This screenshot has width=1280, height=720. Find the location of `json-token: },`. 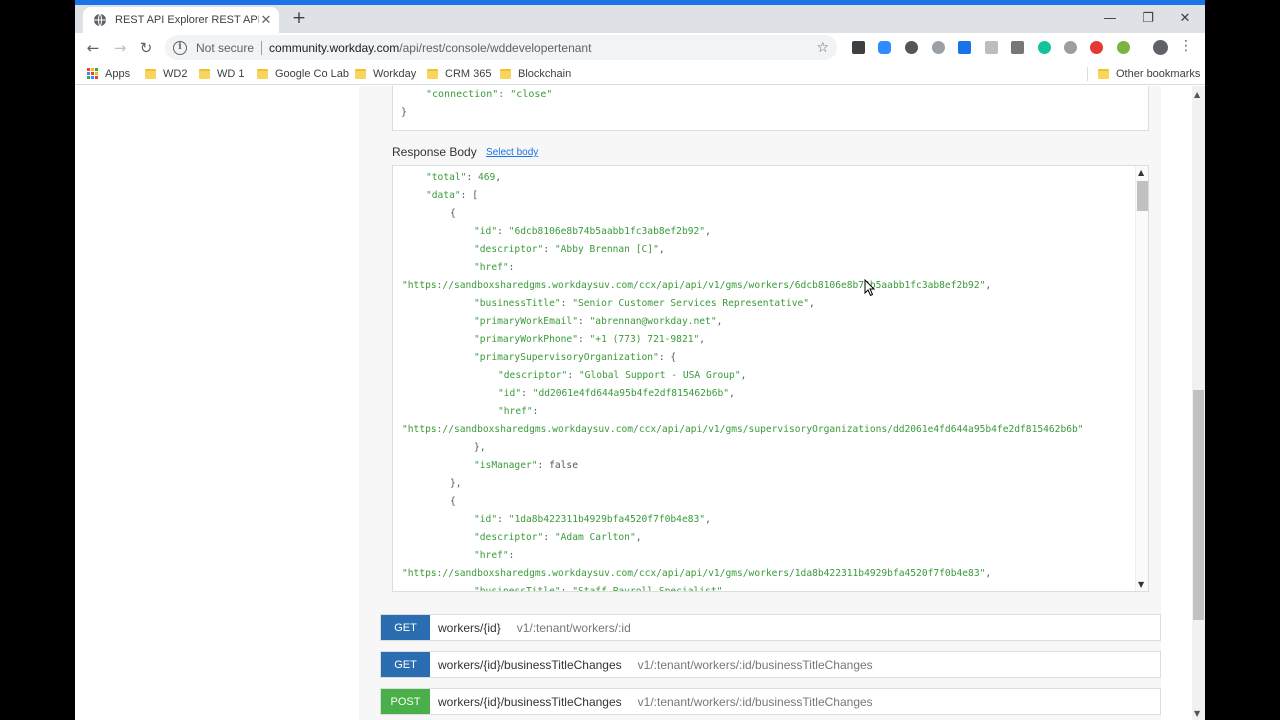

json-token: }, is located at coordinates (480, 447).